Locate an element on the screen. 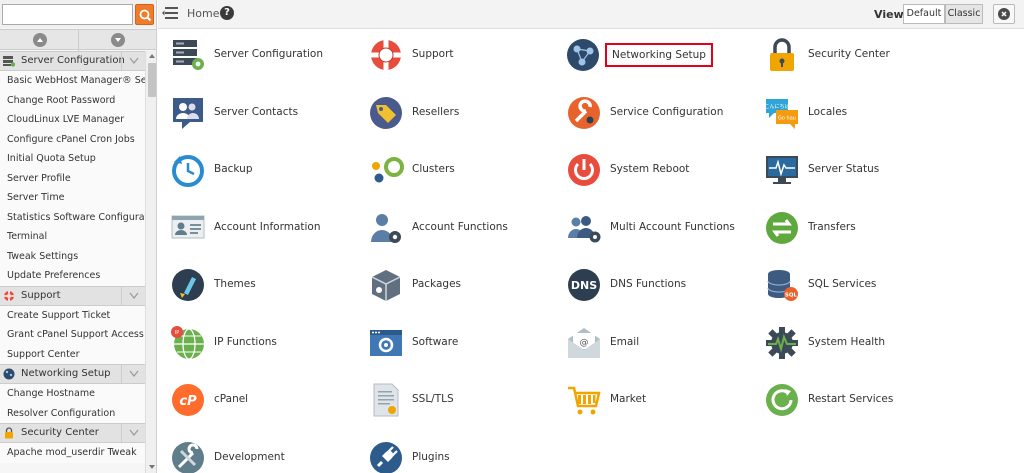 The width and height of the screenshot is (1024, 473). scroll-down-arrow is located at coordinates (152, 467).